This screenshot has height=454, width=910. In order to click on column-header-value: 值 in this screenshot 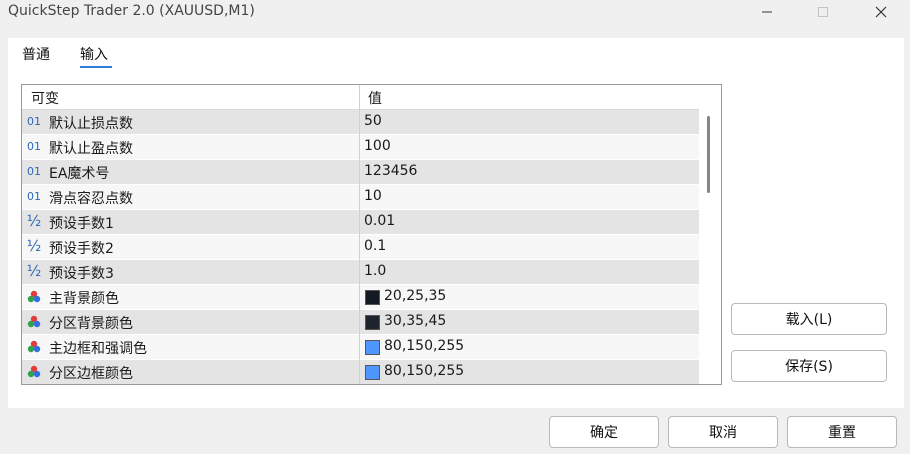, I will do `click(375, 98)`.